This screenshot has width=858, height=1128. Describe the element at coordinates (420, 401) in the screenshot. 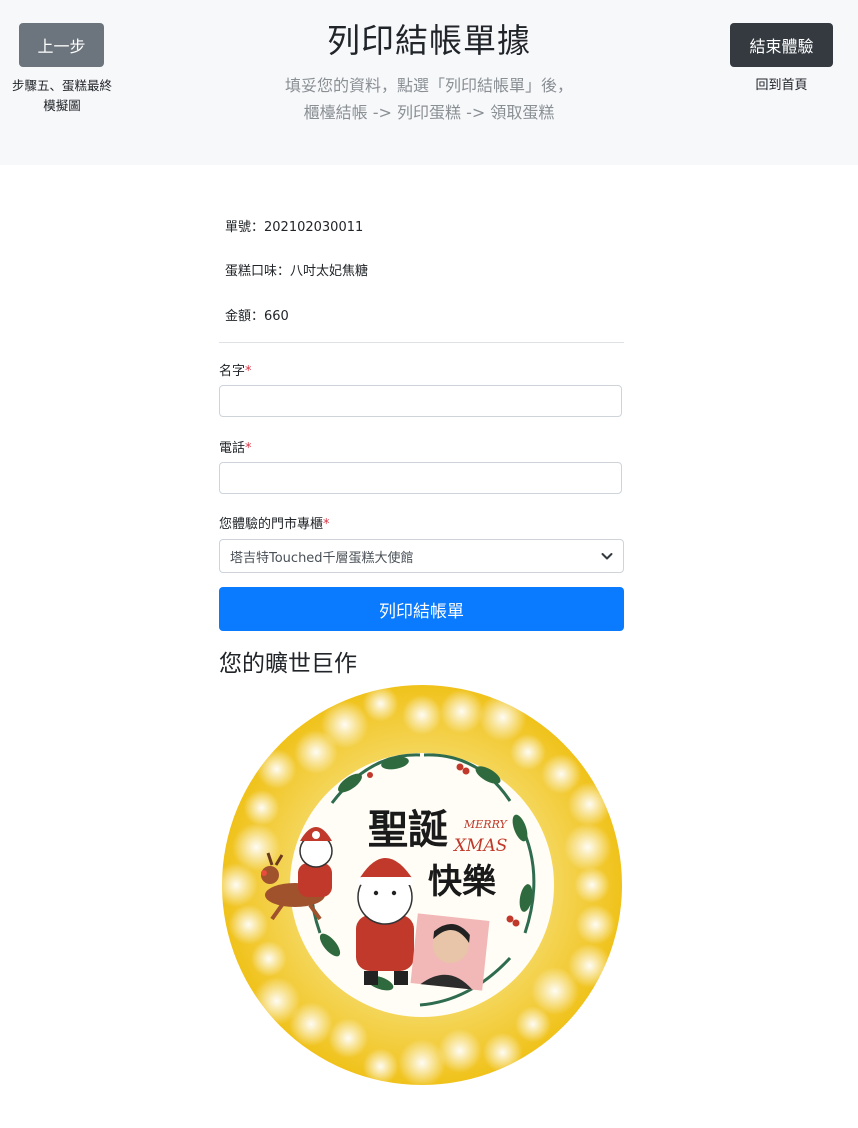

I see `name-input` at that location.